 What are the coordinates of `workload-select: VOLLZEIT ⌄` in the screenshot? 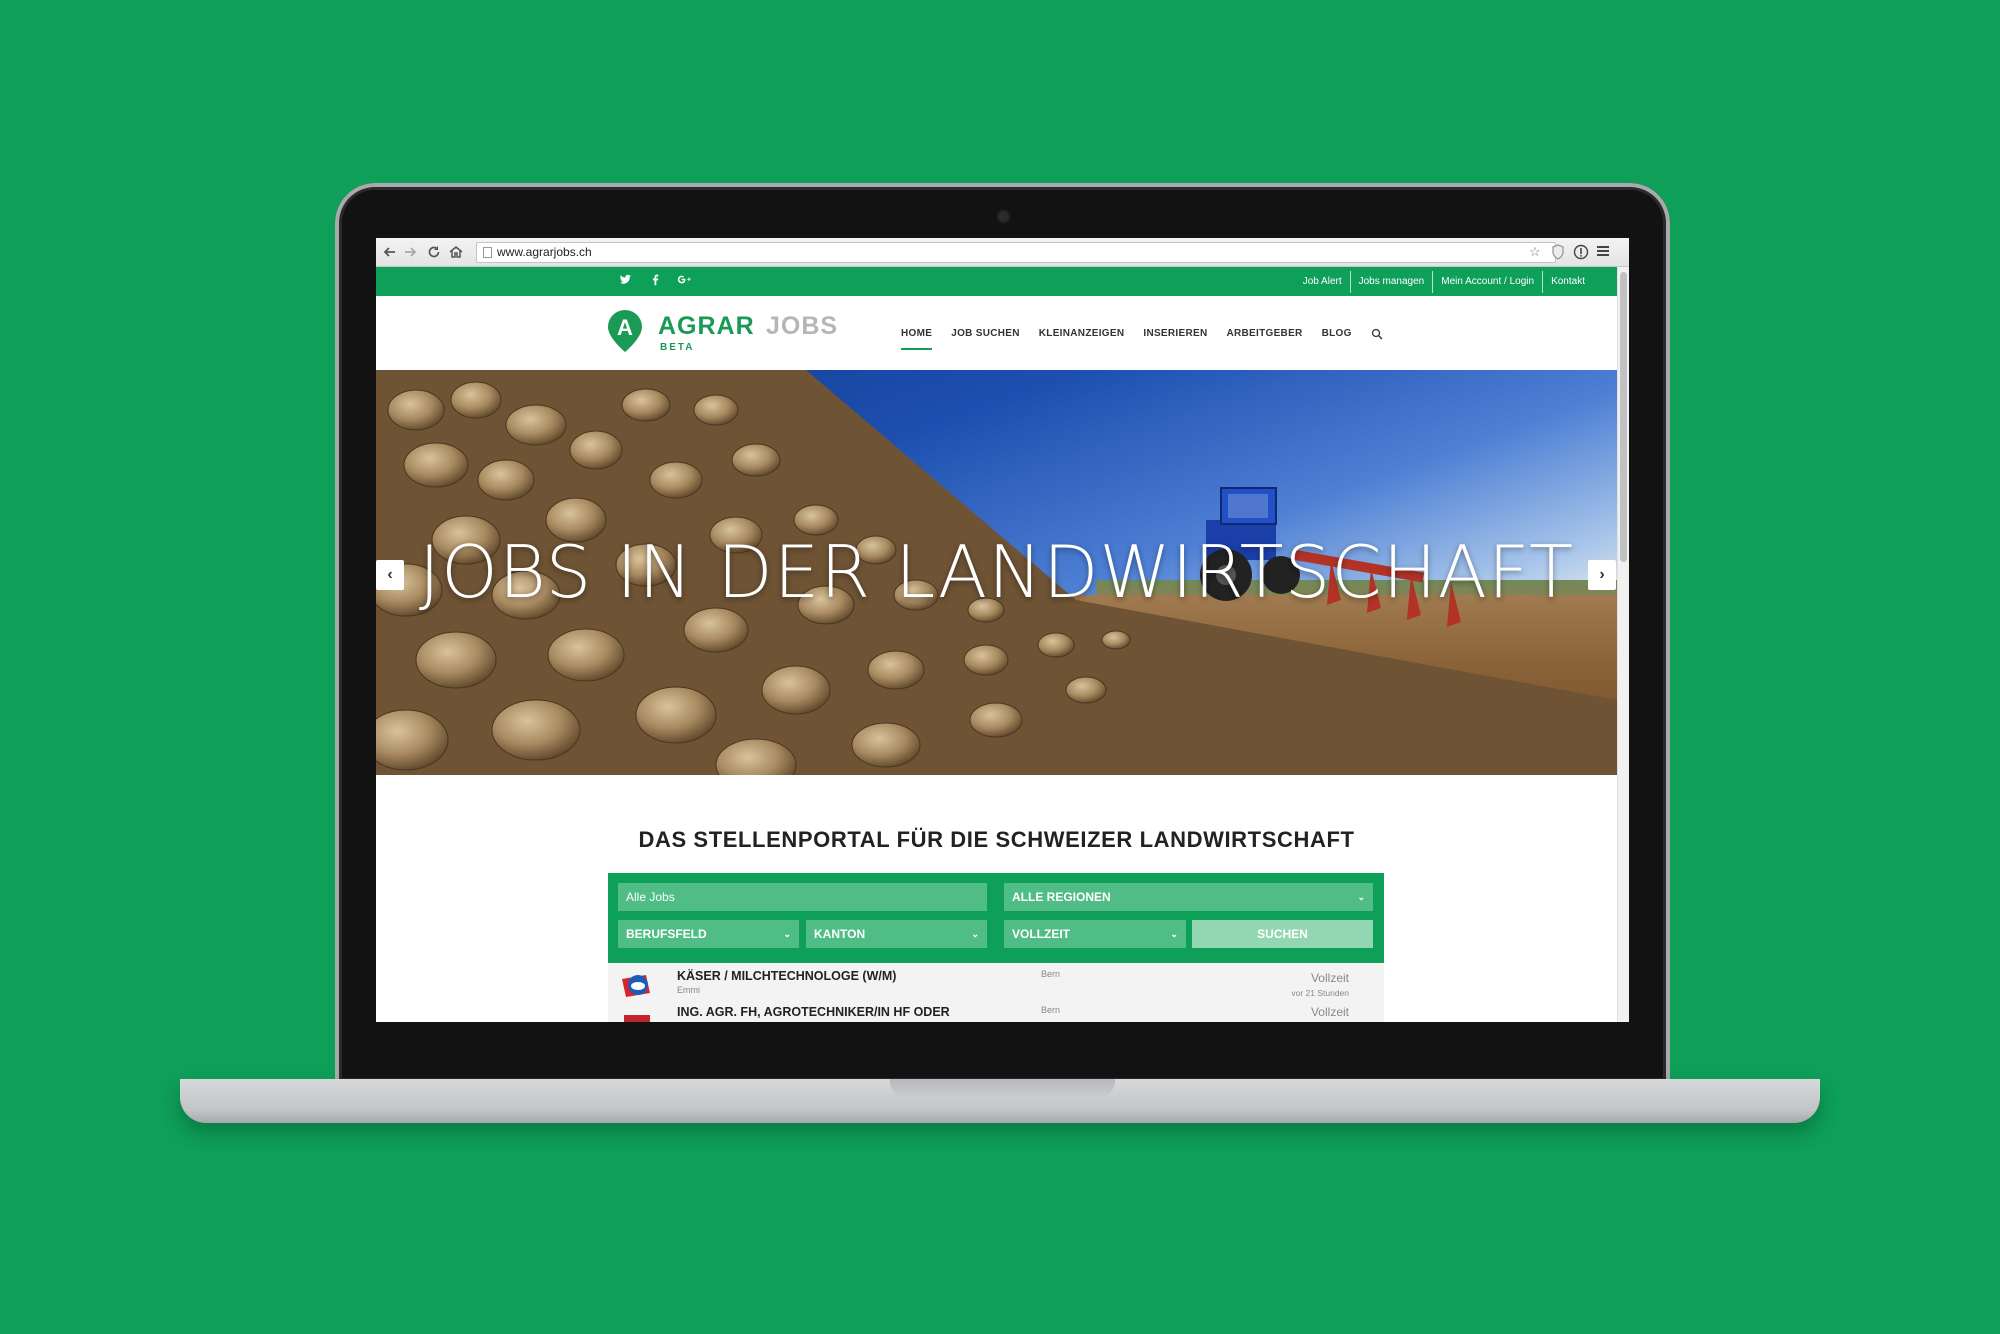 It's located at (1095, 934).